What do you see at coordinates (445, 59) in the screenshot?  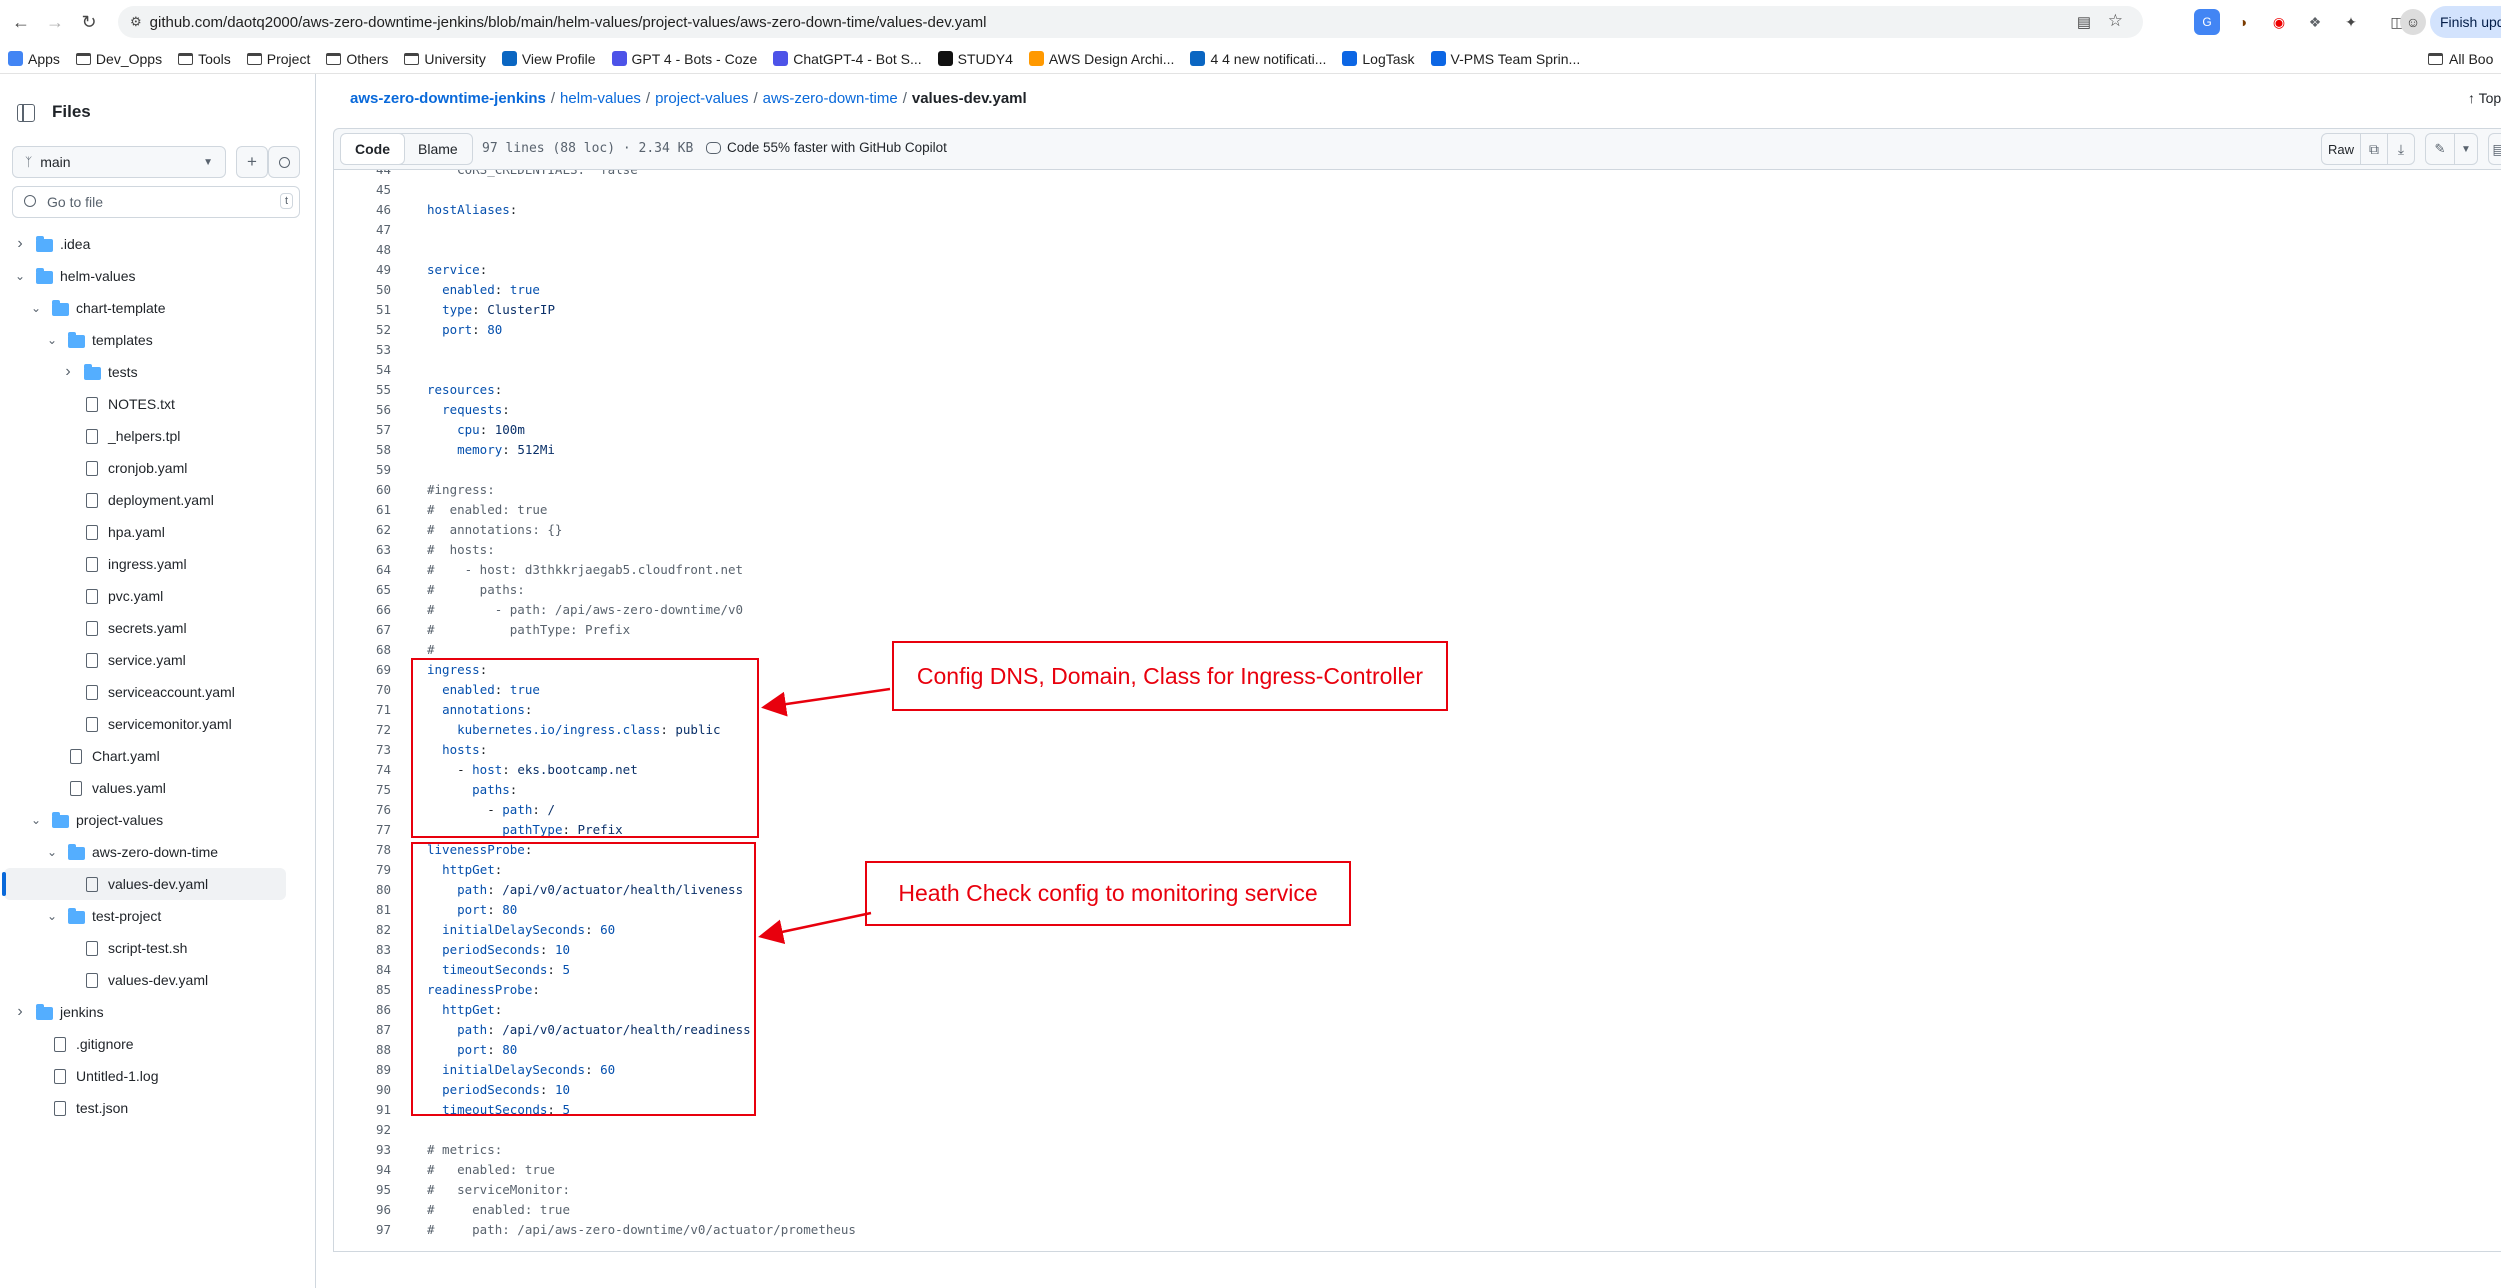 I see `bookmark-5: University` at bounding box center [445, 59].